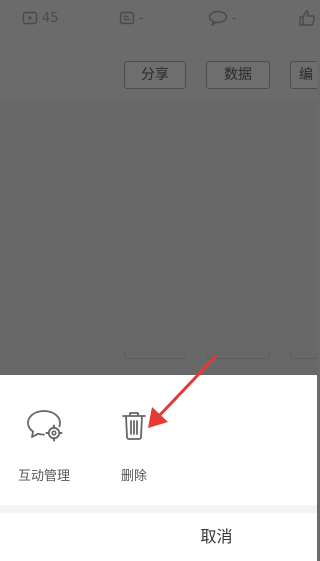 Image resolution: width=320 pixels, height=561 pixels. I want to click on share-button: 分享, so click(155, 75).